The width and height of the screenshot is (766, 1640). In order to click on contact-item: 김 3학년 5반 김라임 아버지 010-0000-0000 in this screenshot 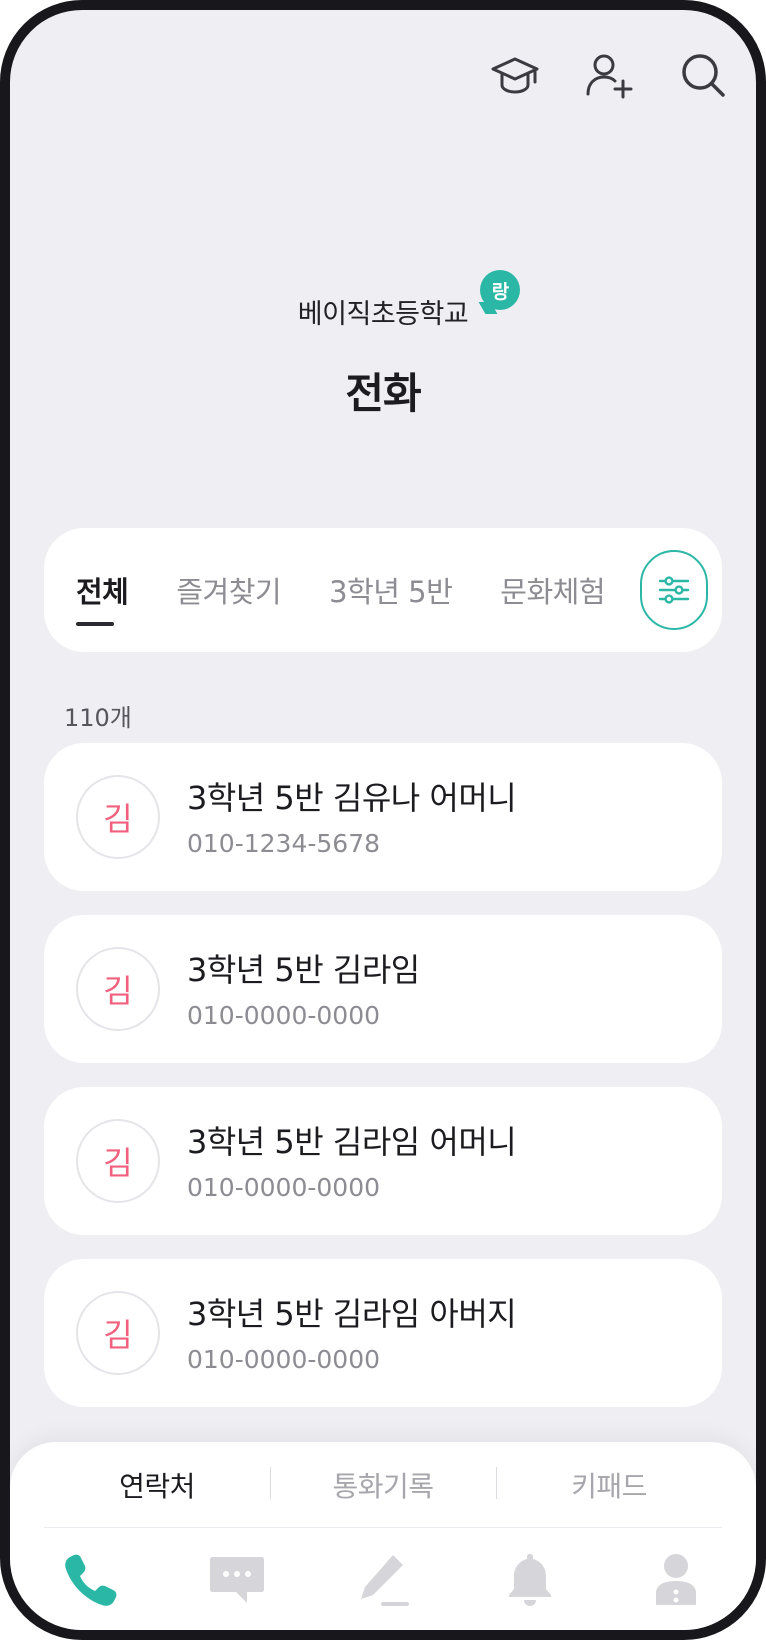, I will do `click(383, 1333)`.